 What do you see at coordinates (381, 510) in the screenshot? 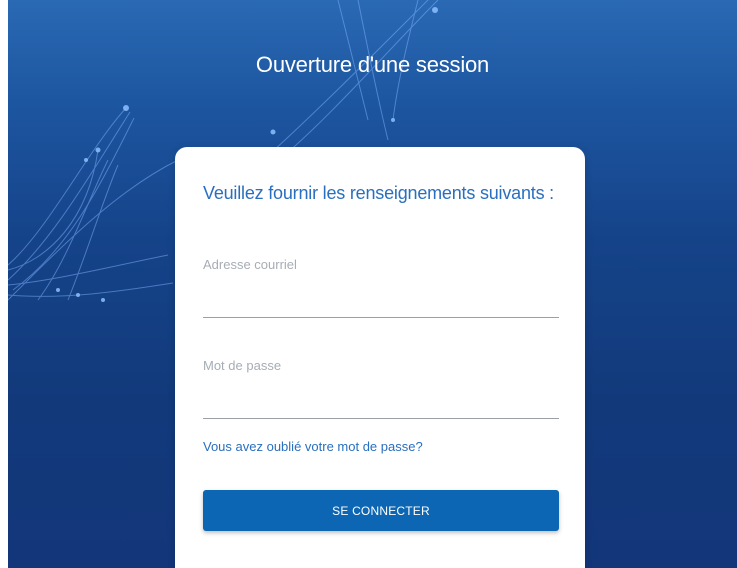
I see `login-button: SE CONNECTER` at bounding box center [381, 510].